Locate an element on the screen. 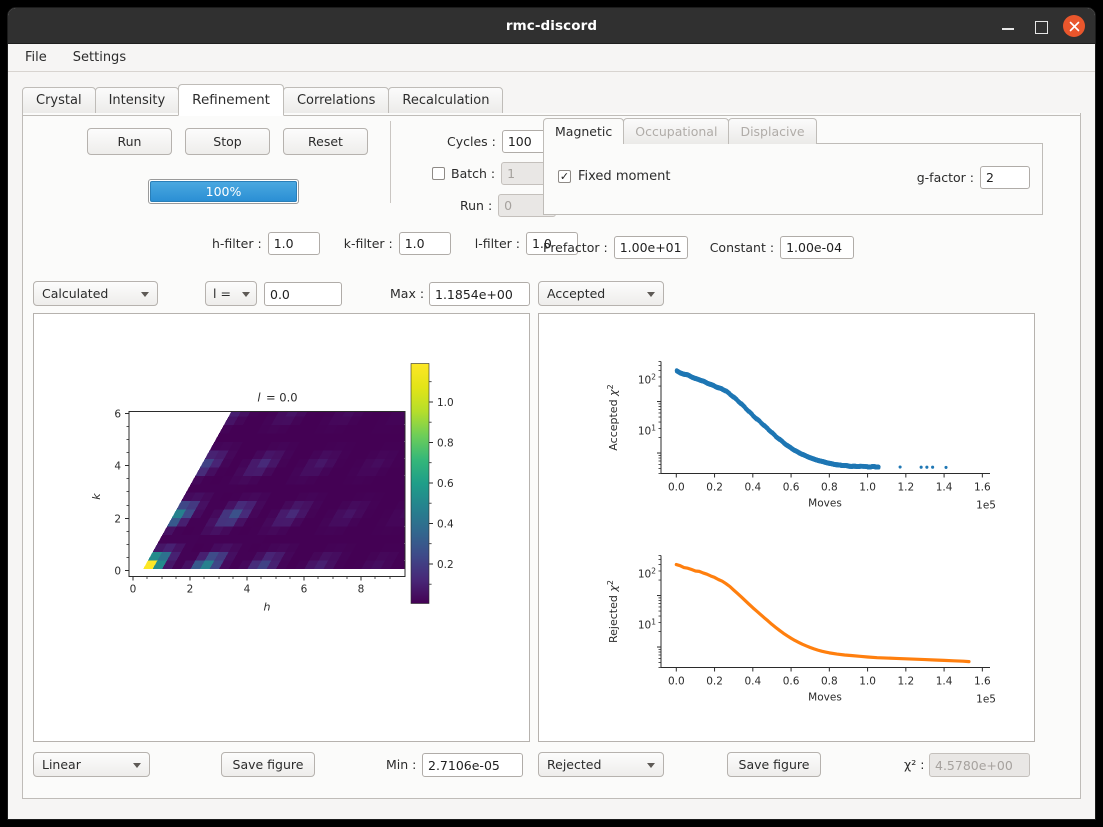  k-filter-label: k-filter : is located at coordinates (368, 243).